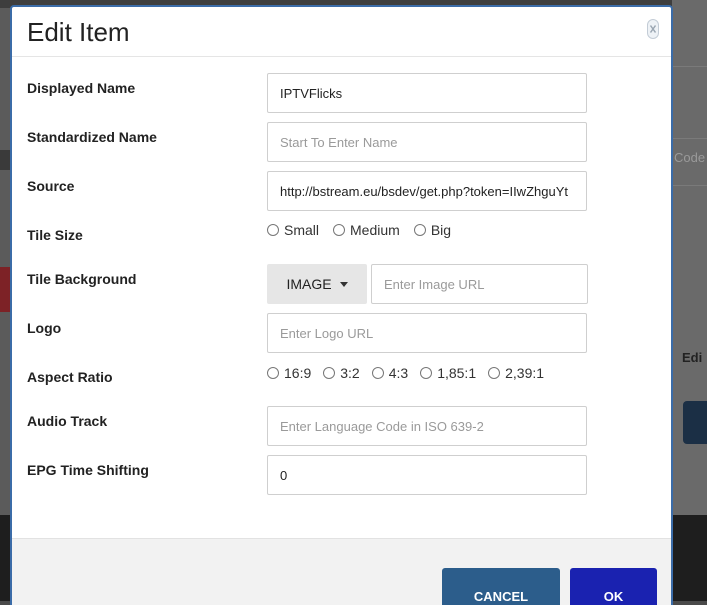 The image size is (707, 605). What do you see at coordinates (341, 571) in the screenshot?
I see `modal-footer: CANCEL OK` at bounding box center [341, 571].